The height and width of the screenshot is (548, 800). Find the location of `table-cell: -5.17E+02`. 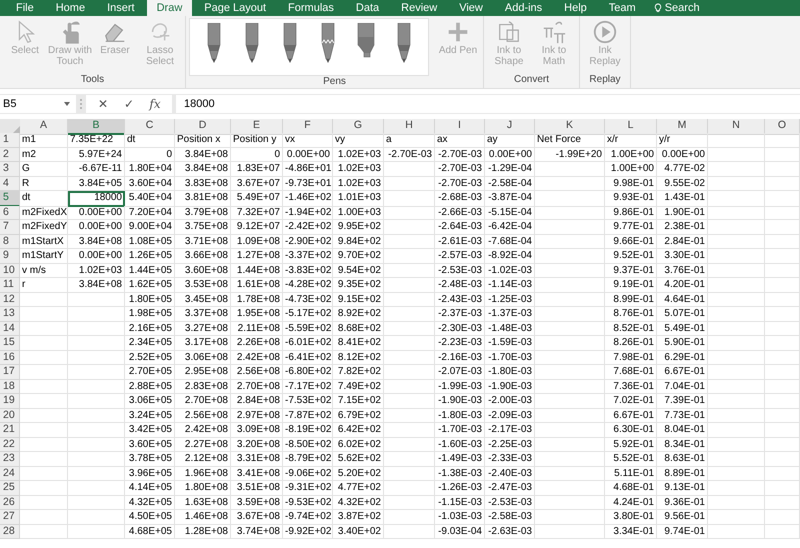

table-cell: -5.17E+02 is located at coordinates (308, 314).